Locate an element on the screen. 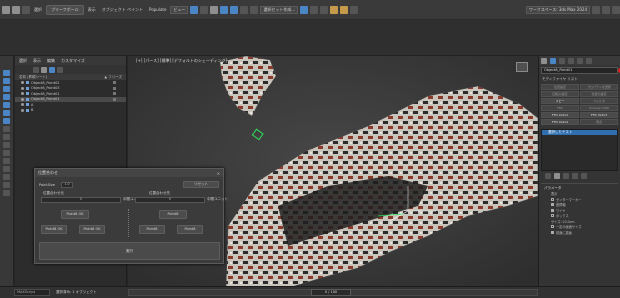 The image size is (620, 298). target-value-field: 0 is located at coordinates (170, 200).